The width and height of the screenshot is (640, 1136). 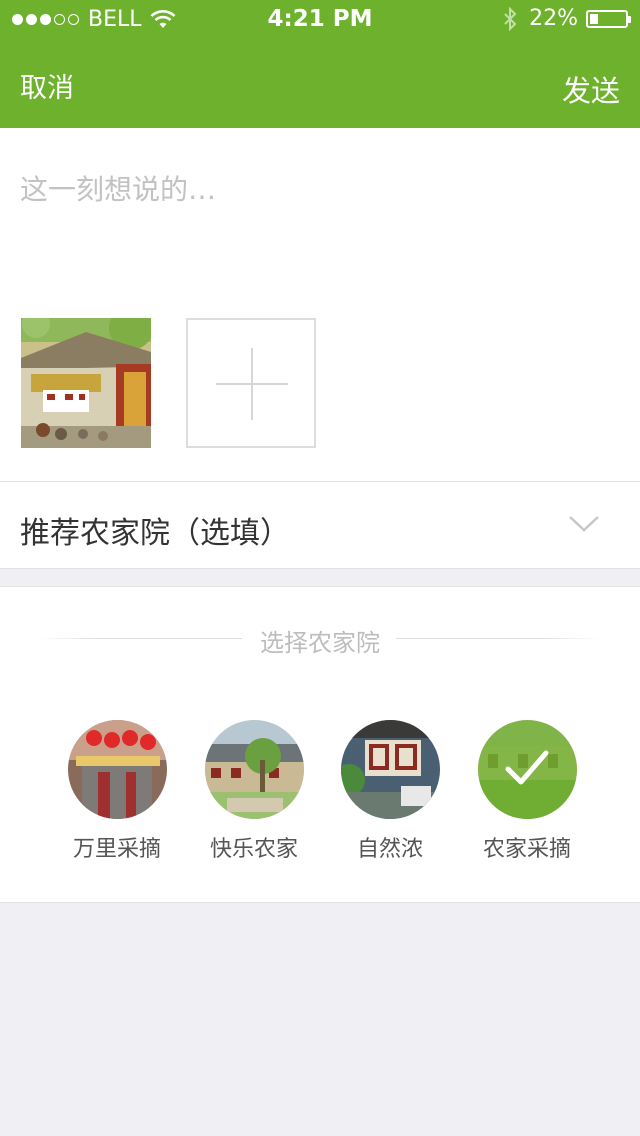 I want to click on farm-option: 快乐农家, so click(x=254, y=791).